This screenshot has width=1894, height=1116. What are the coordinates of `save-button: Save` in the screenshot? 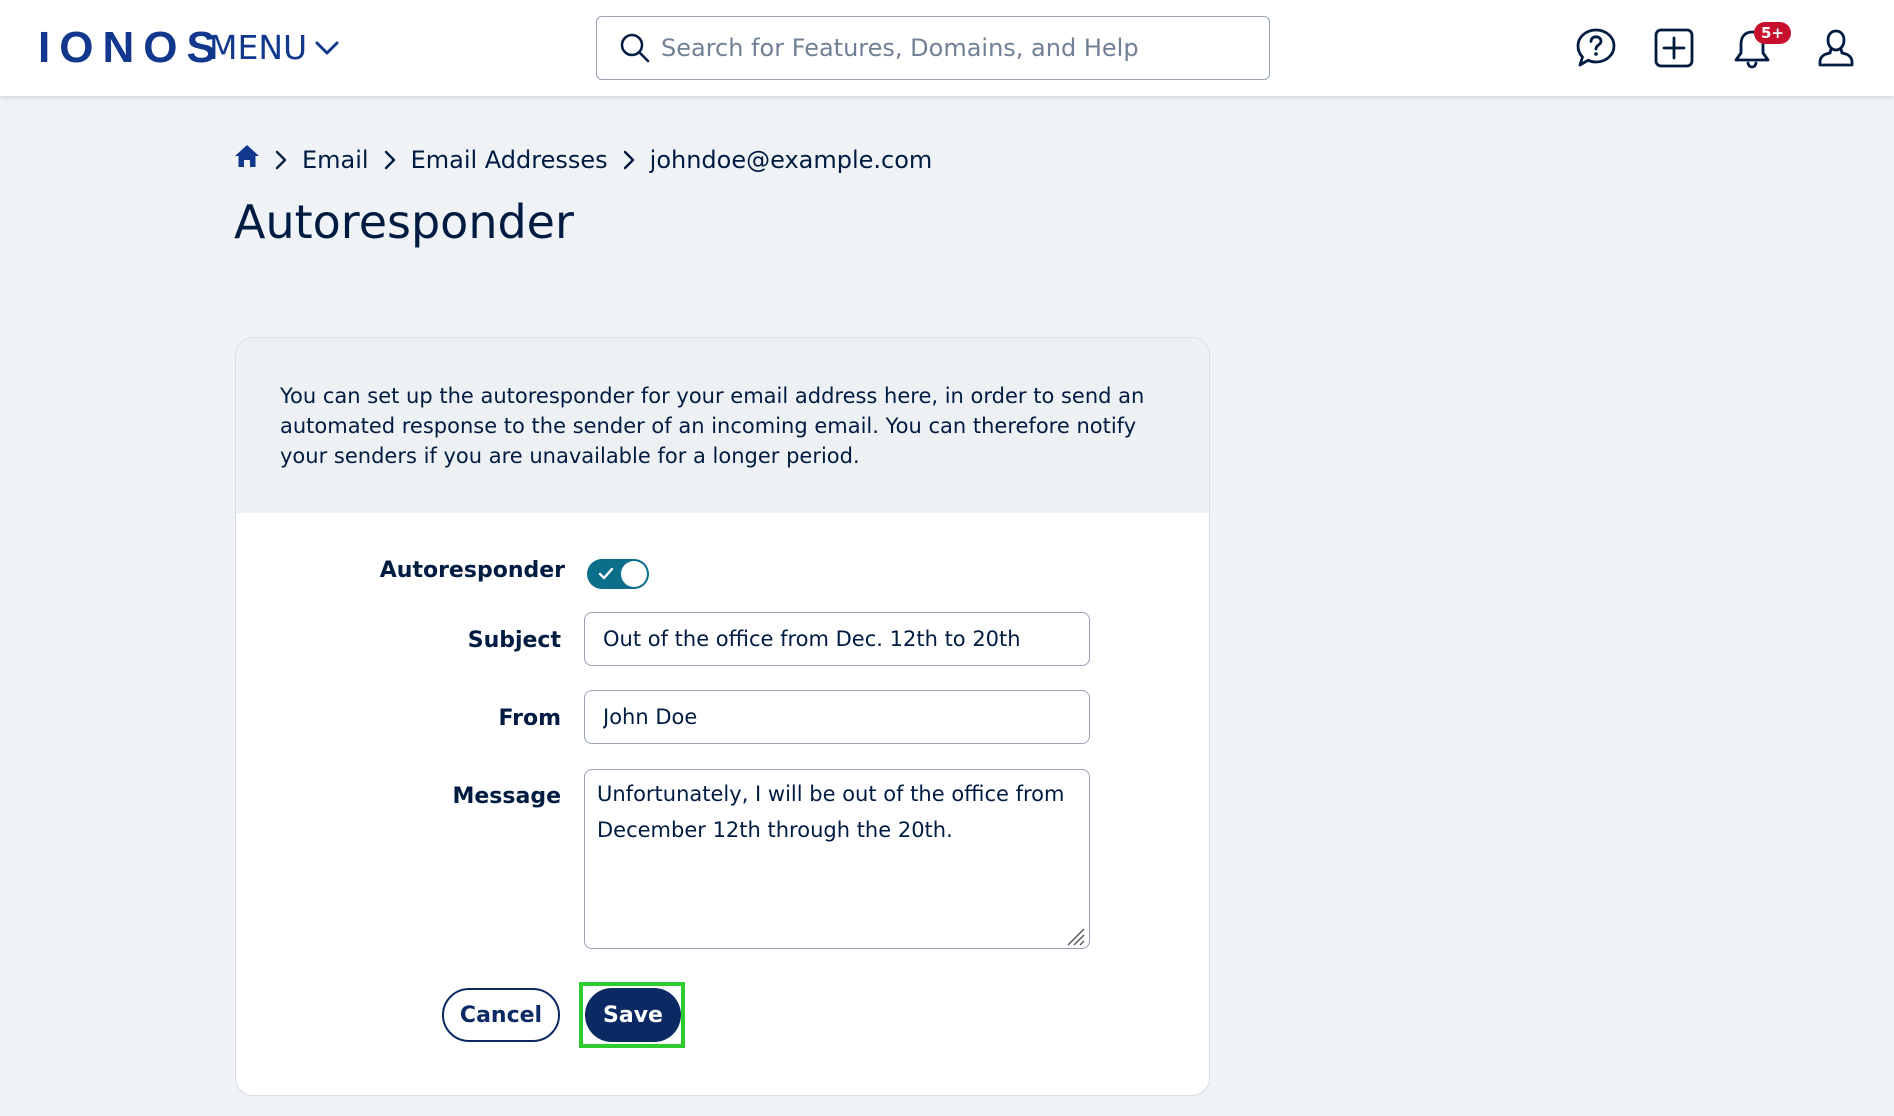 It's located at (633, 1015).